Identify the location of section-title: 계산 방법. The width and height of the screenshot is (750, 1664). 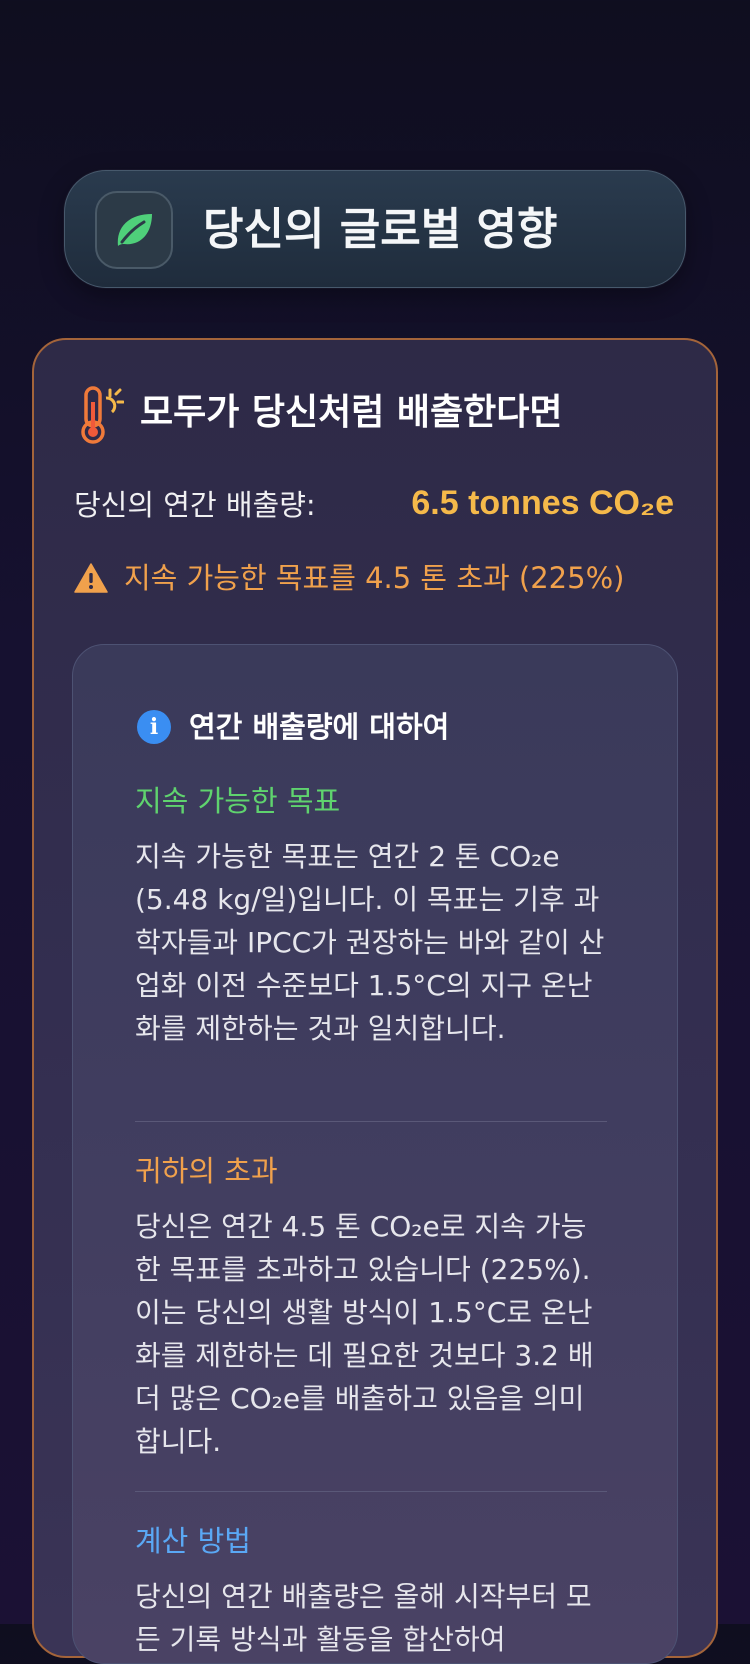
(193, 1541).